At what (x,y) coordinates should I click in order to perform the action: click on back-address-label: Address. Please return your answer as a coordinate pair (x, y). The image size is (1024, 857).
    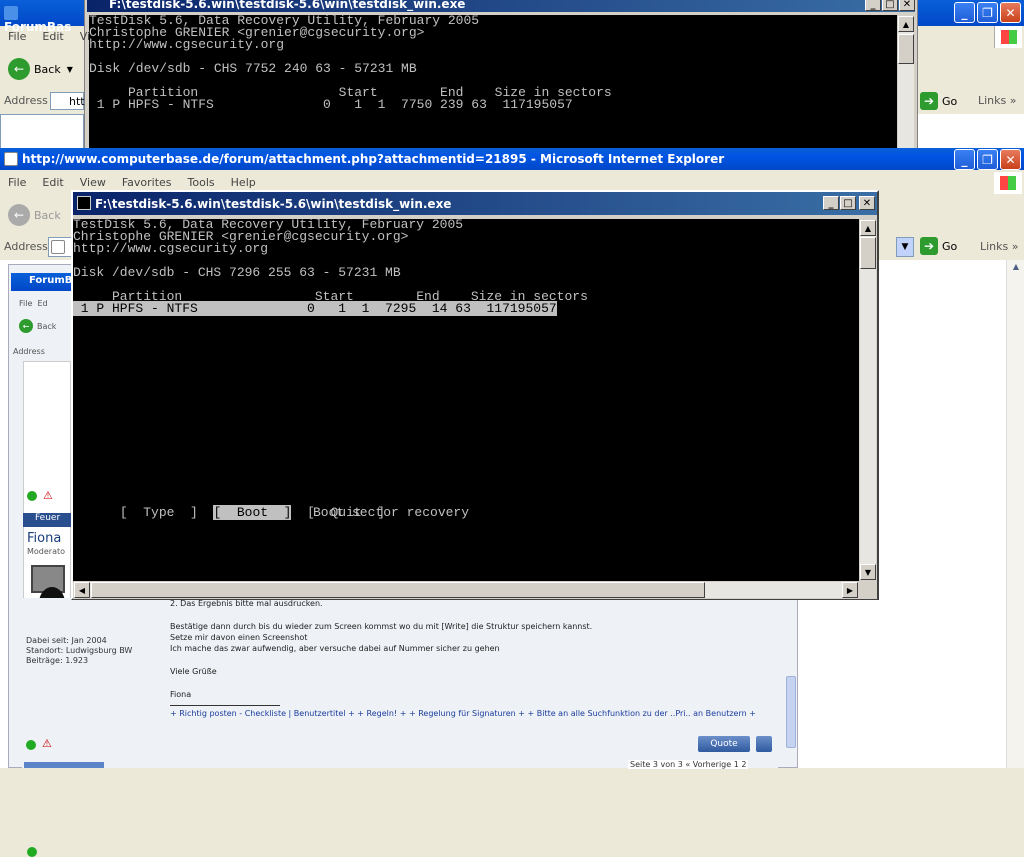
    Looking at the image, I should click on (26, 100).